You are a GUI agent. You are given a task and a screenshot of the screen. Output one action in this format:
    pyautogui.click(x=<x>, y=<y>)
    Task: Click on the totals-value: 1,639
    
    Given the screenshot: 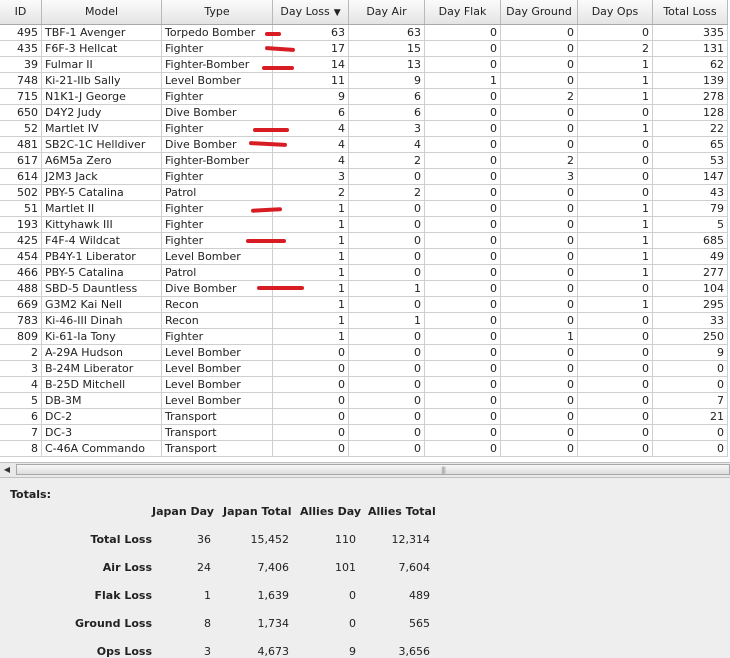 What is the action you would take?
    pyautogui.click(x=273, y=595)
    